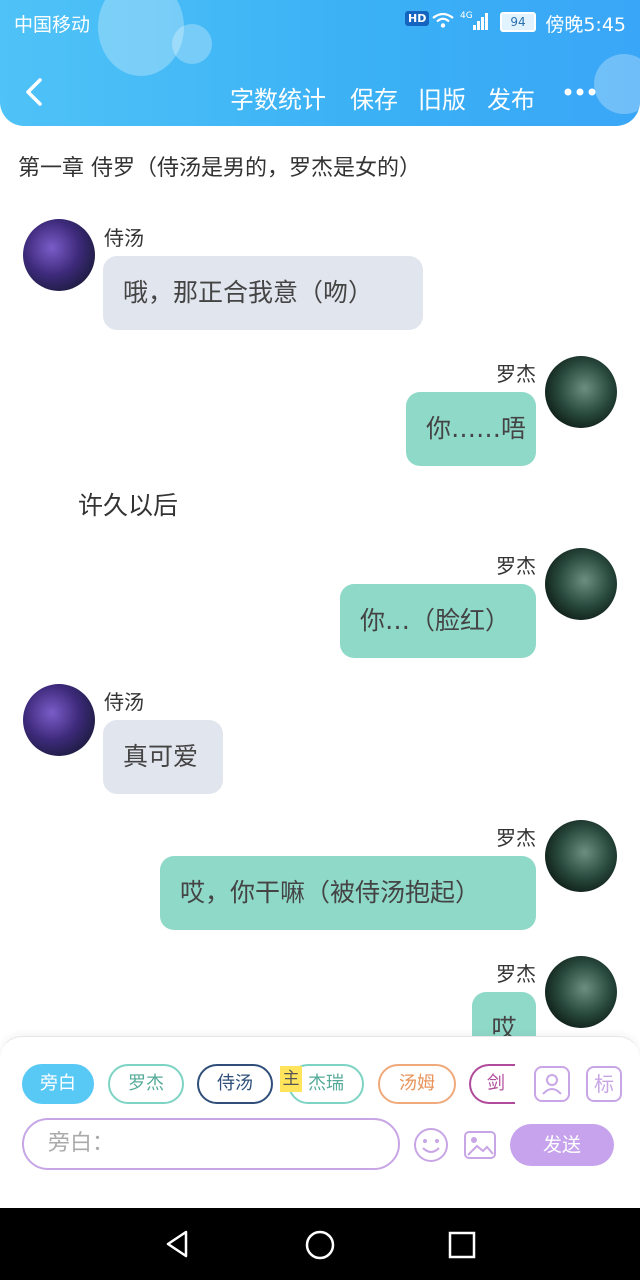  I want to click on send-button: 发送, so click(562, 1145).